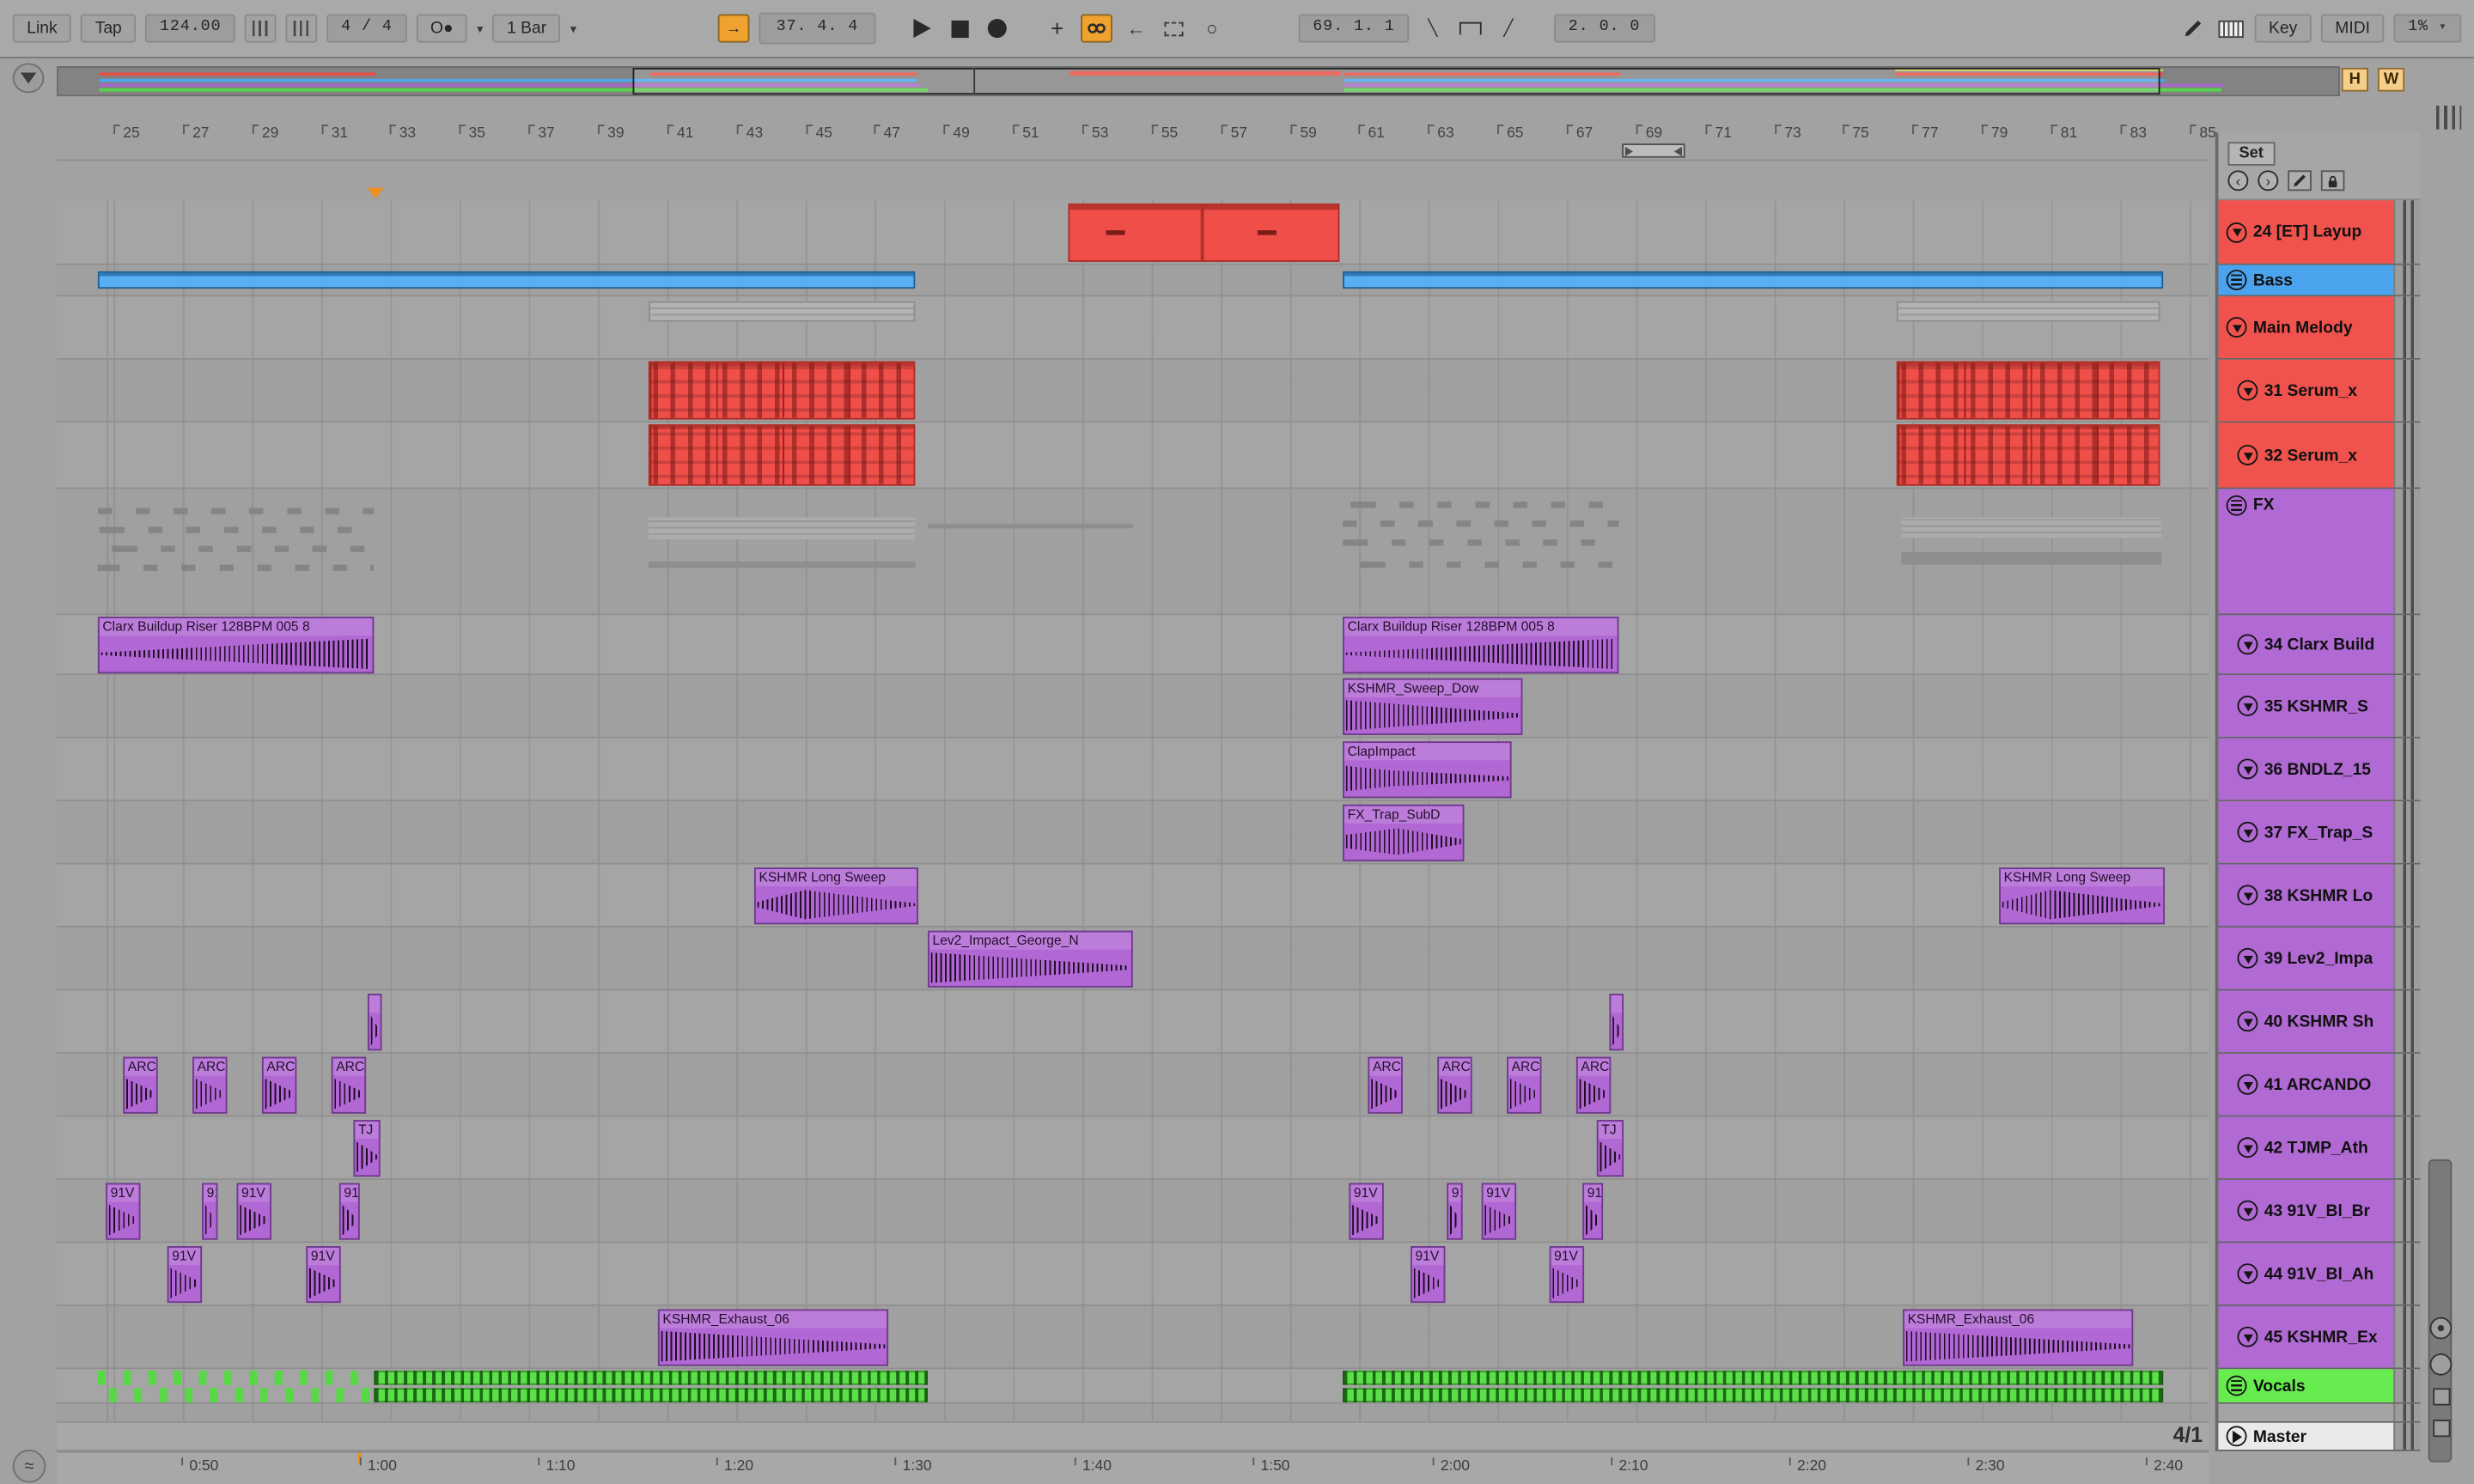  I want to click on lane-kshmr-short, so click(1133, 1022).